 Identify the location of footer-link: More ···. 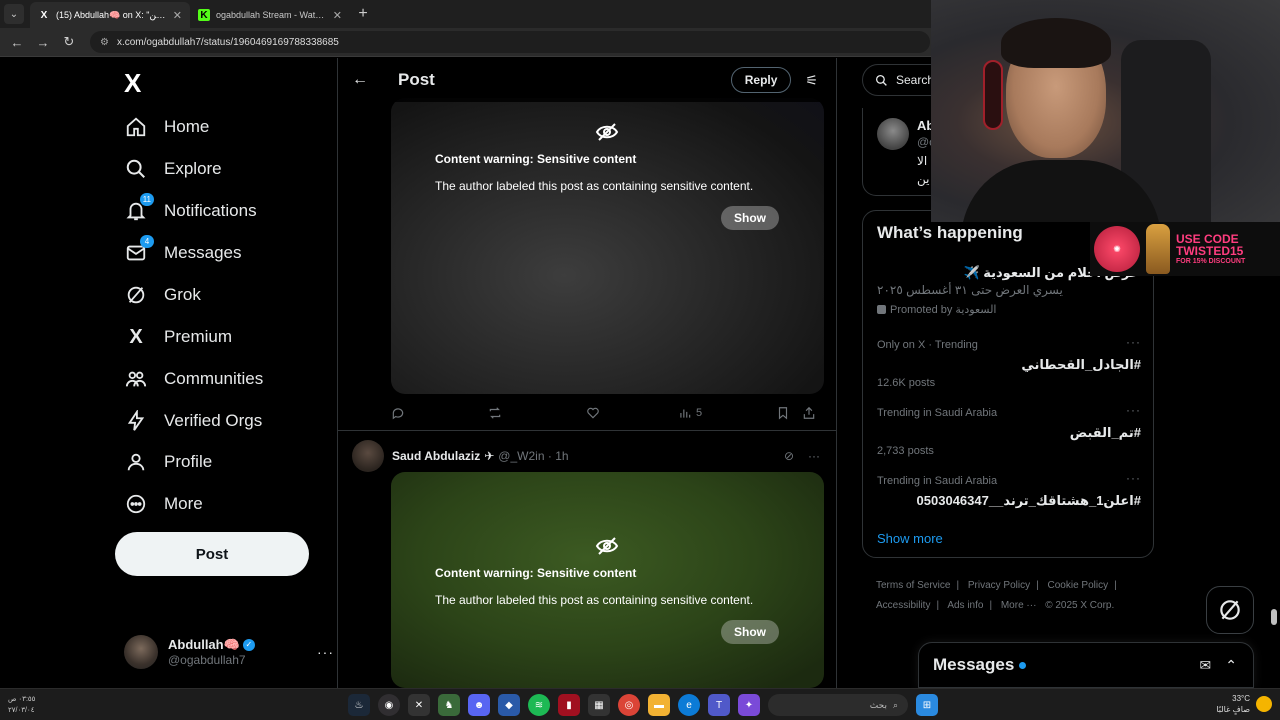
(1019, 605).